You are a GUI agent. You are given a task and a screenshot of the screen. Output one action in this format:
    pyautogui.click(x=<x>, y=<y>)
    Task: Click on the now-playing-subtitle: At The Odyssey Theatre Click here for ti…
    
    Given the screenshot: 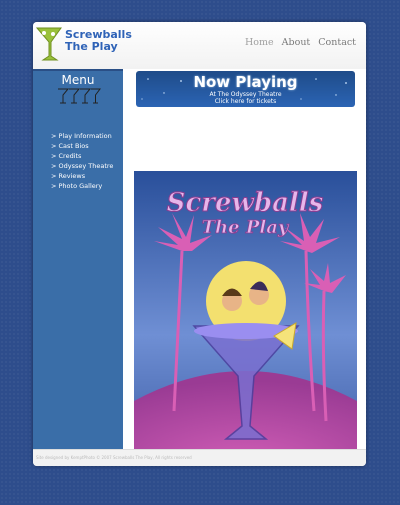 What is the action you would take?
    pyautogui.click(x=245, y=98)
    